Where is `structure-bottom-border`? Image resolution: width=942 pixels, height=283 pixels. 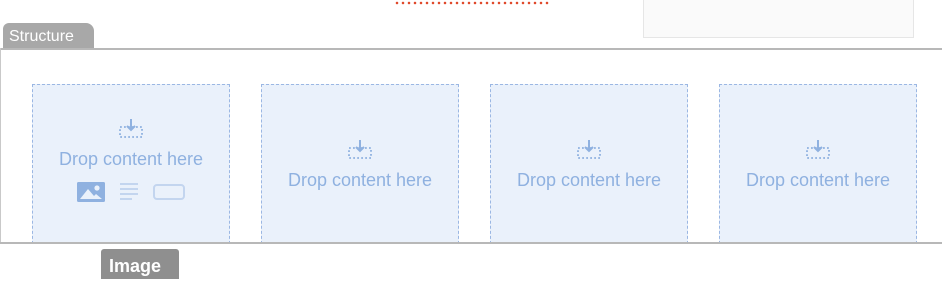
structure-bottom-border is located at coordinates (471, 243).